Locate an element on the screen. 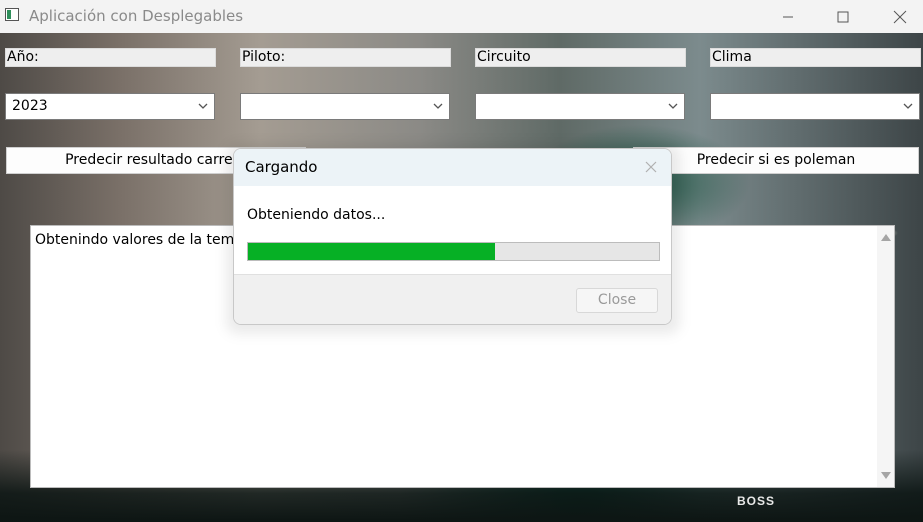 This screenshot has width=923, height=522. weather-select is located at coordinates (815, 106).